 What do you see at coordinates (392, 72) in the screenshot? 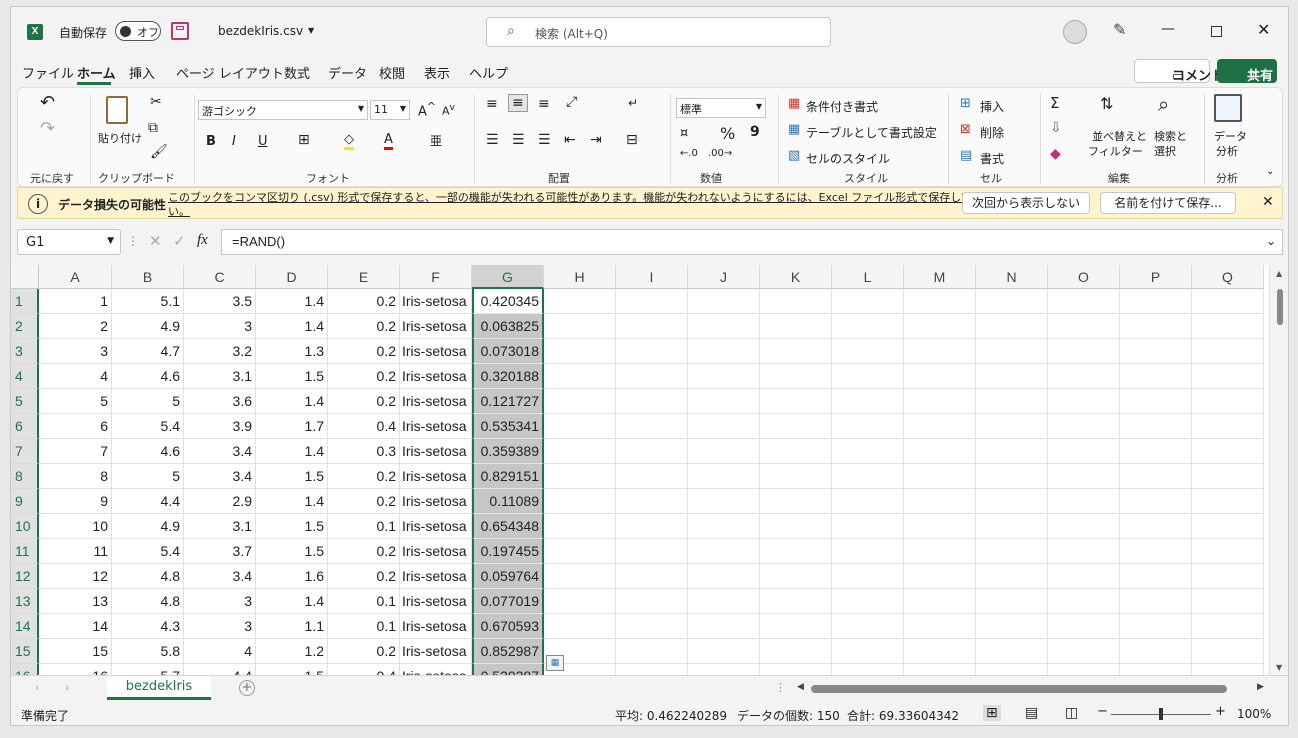
I see `tab-review: 校閲` at bounding box center [392, 72].